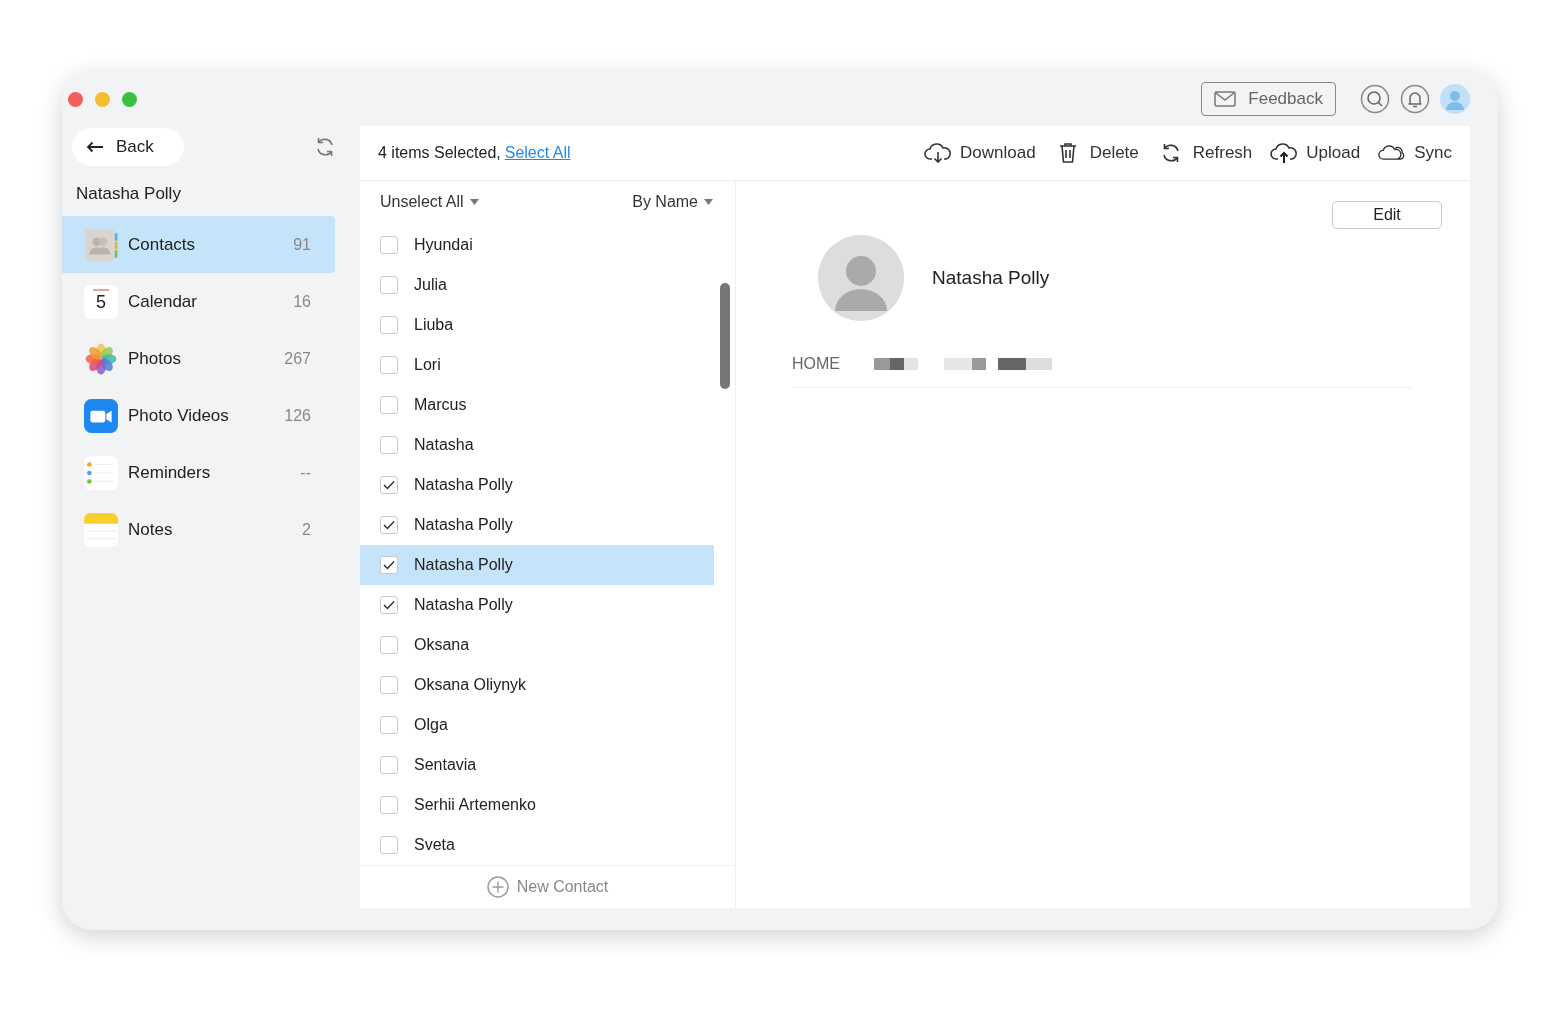 This screenshot has width=1560, height=1012. What do you see at coordinates (537, 845) in the screenshot?
I see `contact-row: Sveta` at bounding box center [537, 845].